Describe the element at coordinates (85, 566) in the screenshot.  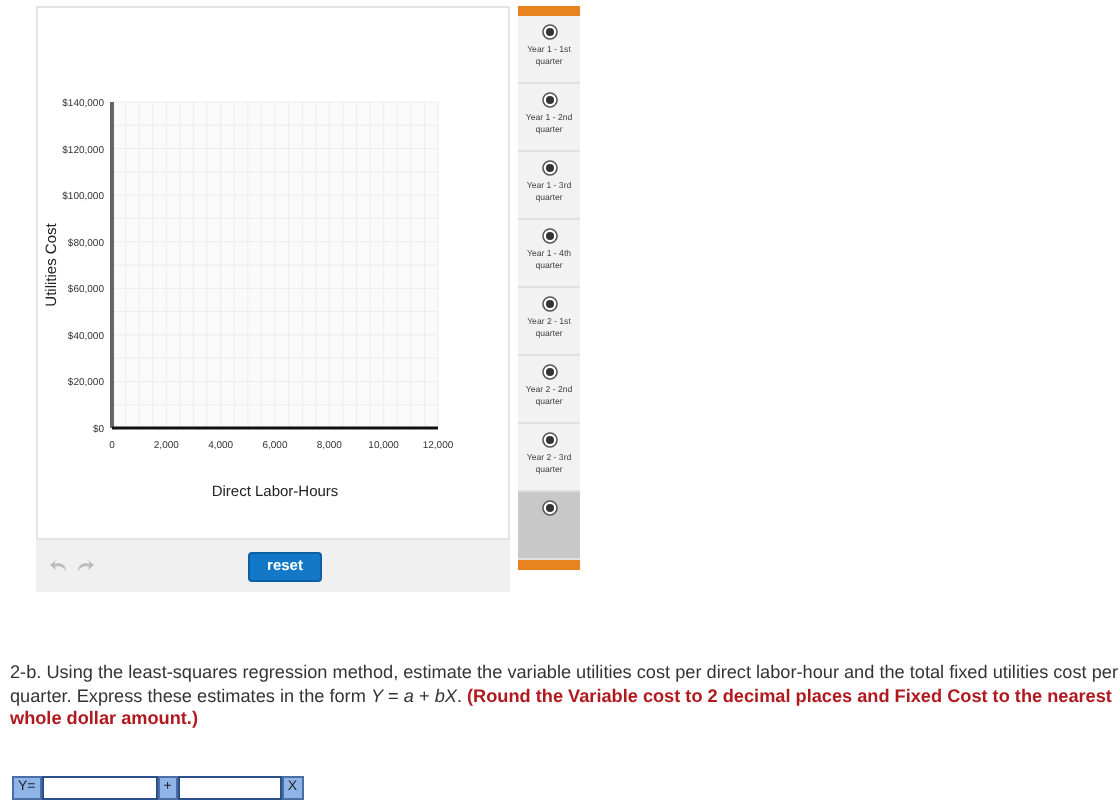
I see `redo-icon` at that location.